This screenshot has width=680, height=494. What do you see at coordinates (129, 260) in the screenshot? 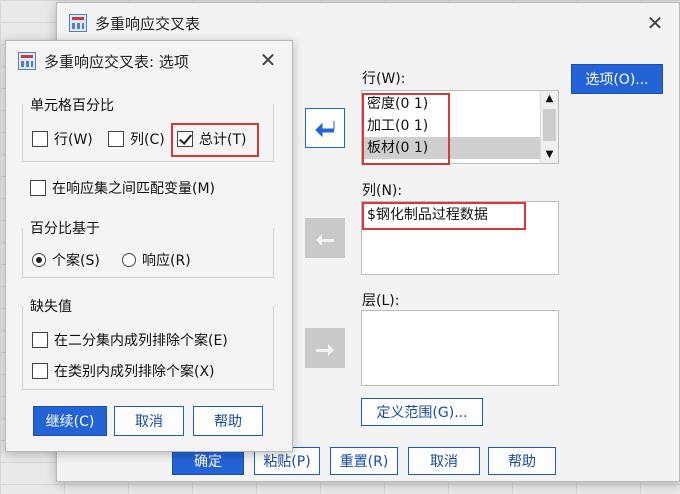
I see `radio` at bounding box center [129, 260].